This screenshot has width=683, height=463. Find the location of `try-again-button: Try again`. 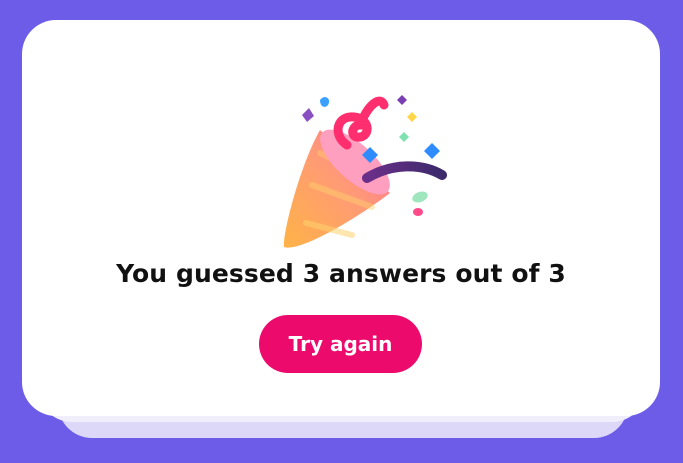

try-again-button: Try again is located at coordinates (340, 344).